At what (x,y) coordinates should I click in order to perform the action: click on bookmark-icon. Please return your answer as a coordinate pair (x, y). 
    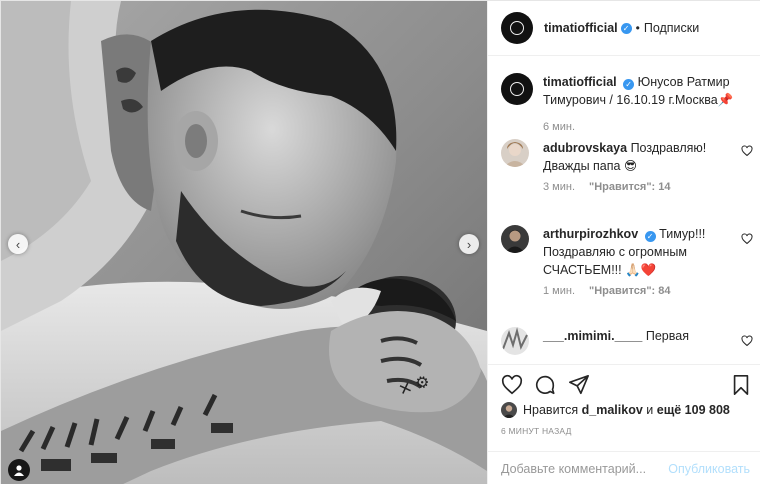
    Looking at the image, I should click on (741, 385).